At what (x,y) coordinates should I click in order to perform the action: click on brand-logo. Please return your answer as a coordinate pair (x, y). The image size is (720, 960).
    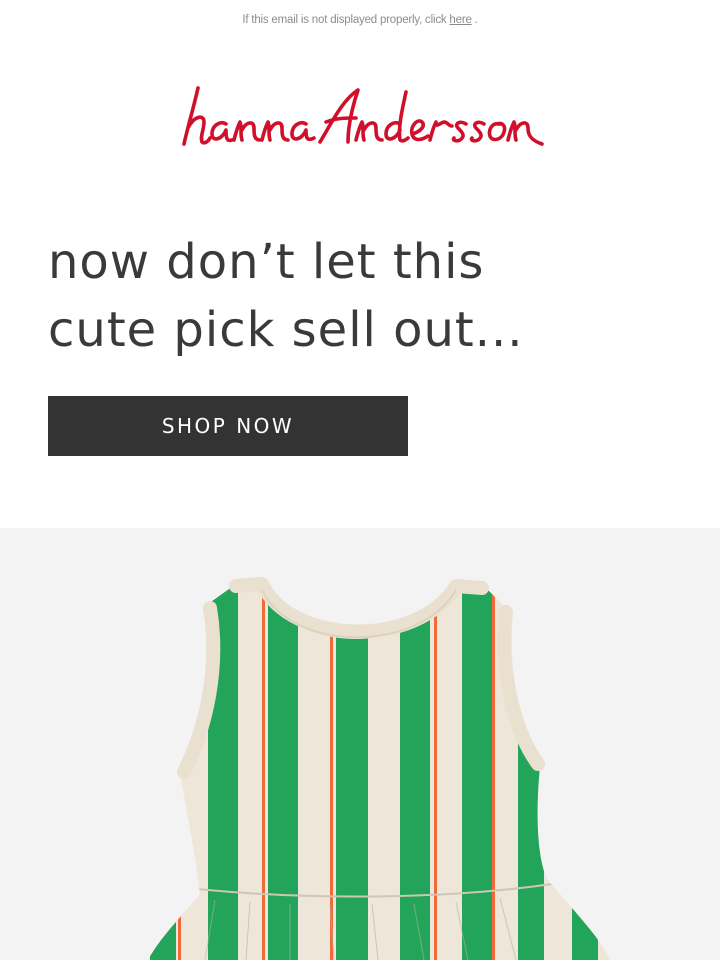
    Looking at the image, I should click on (360, 118).